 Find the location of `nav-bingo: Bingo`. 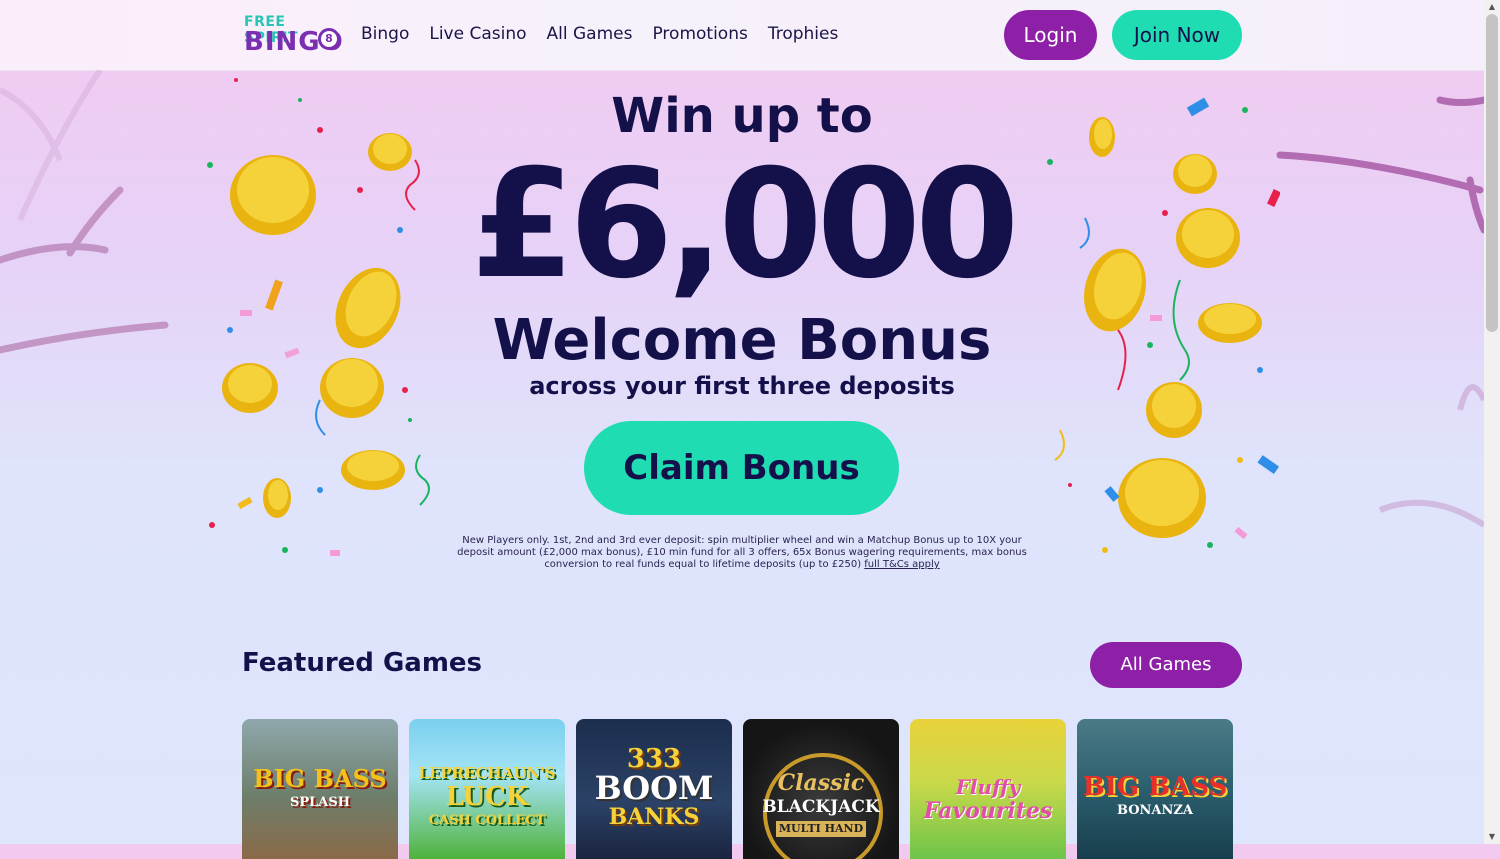

nav-bingo: Bingo is located at coordinates (385, 34).